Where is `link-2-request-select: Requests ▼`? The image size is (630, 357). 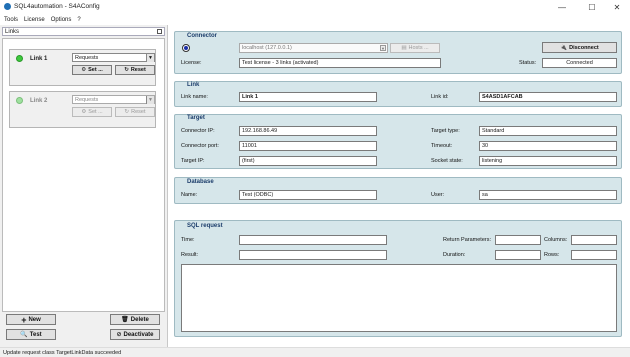
link-2-request-select: Requests ▼ is located at coordinates (113, 99).